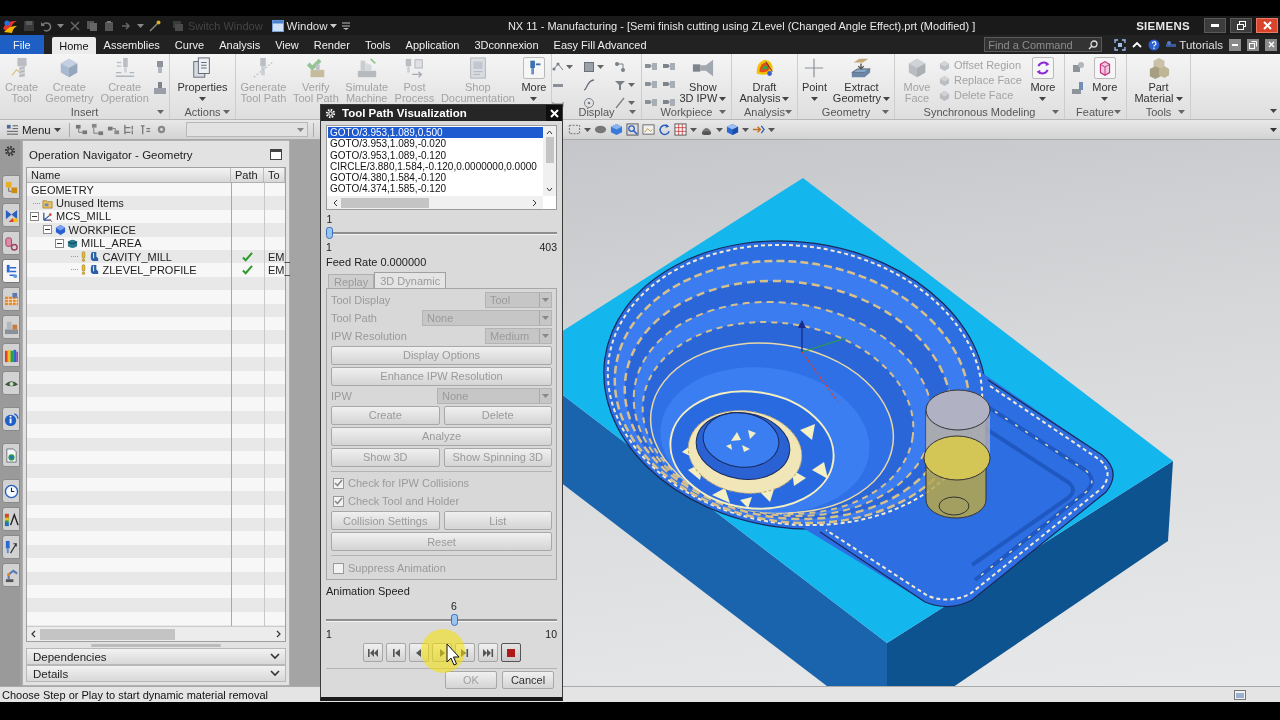 Image resolution: width=1280 pixels, height=720 pixels. I want to click on column-header: To, so click(274, 174).